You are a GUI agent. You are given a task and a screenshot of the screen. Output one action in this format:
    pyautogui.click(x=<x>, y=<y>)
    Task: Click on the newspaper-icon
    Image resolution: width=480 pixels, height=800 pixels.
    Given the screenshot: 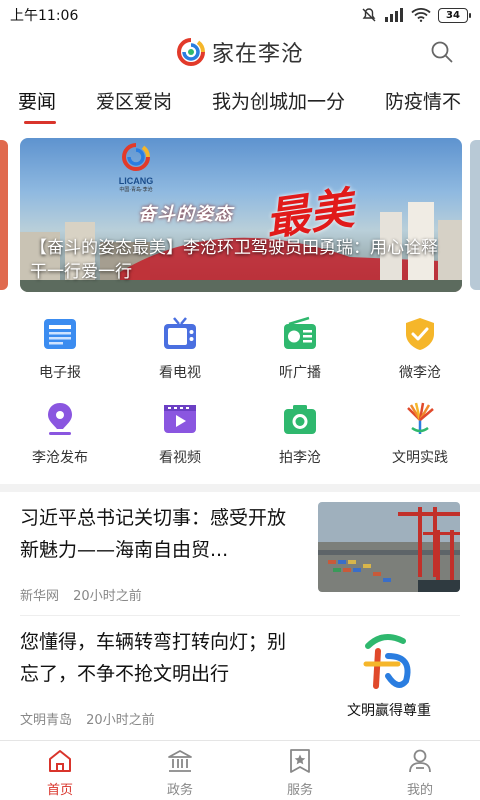 What is the action you would take?
    pyautogui.click(x=60, y=334)
    